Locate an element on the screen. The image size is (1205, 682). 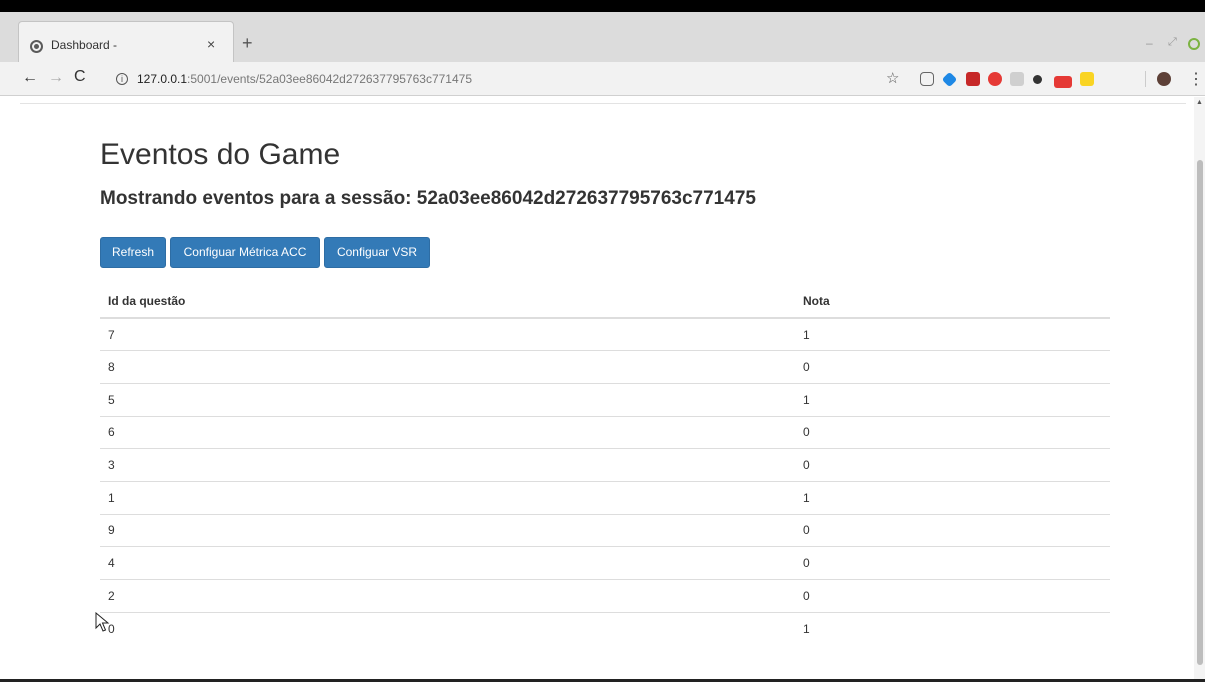
opera-extension-icon is located at coordinates (995, 79).